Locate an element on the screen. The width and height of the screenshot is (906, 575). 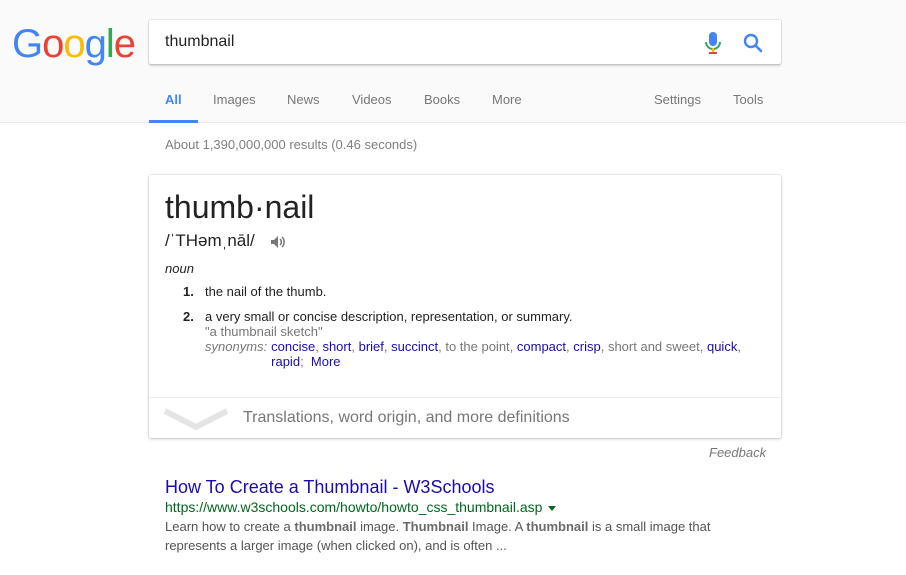
tab-more: More is located at coordinates (507, 106).